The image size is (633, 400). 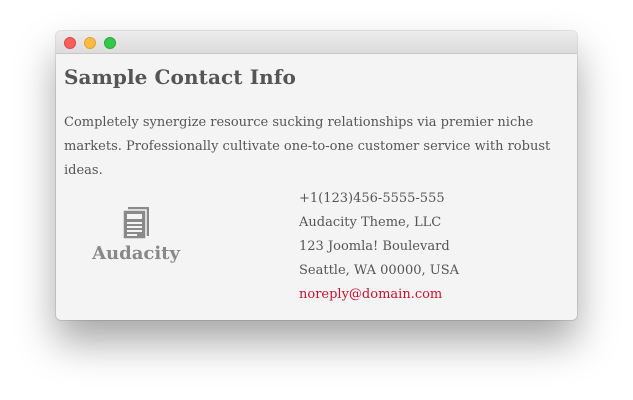 What do you see at coordinates (370, 294) in the screenshot?
I see `contact-email-link: noreply@domain.com` at bounding box center [370, 294].